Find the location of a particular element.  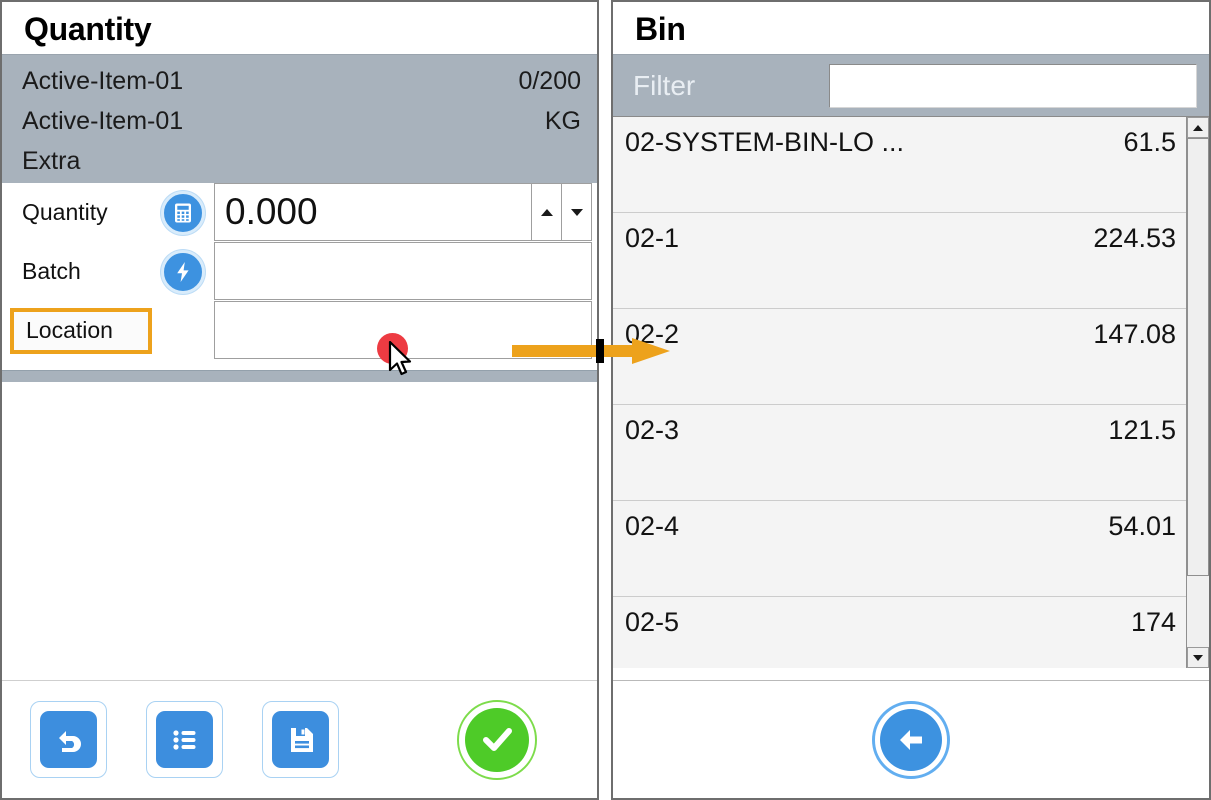

quantity-field-label: Quantity is located at coordinates (65, 212).